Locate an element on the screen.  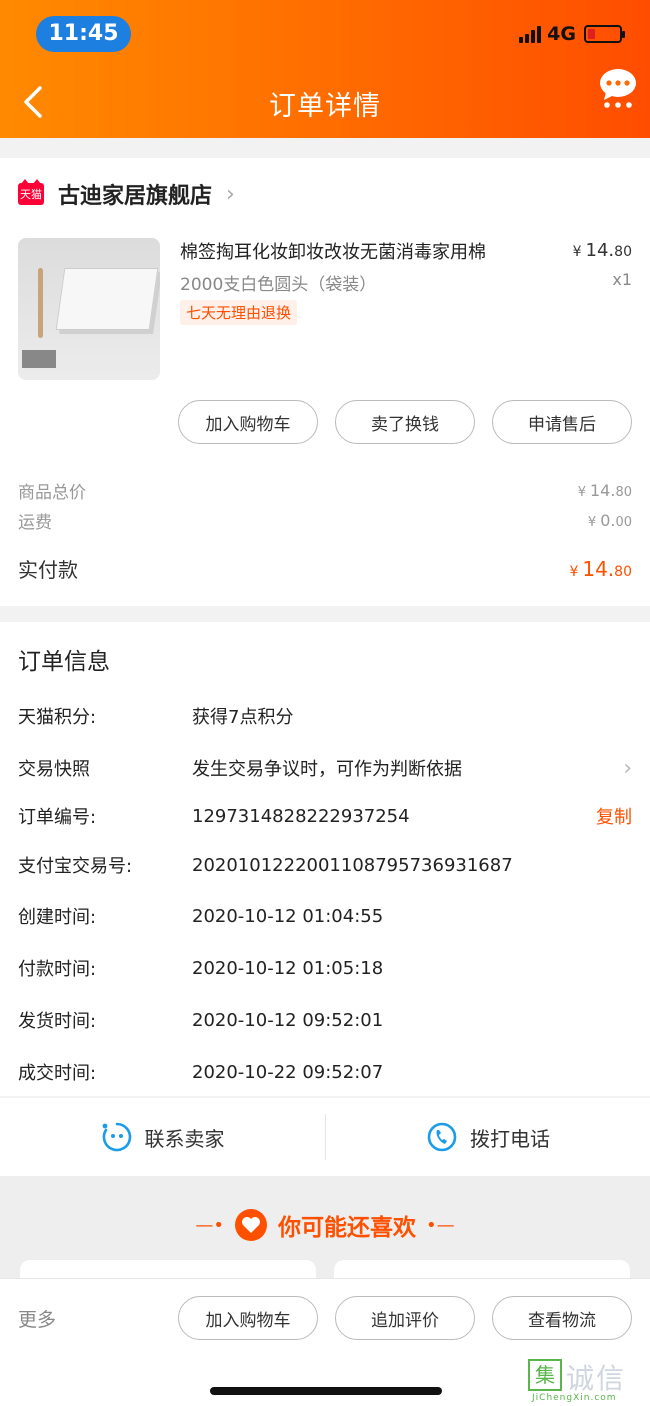
goods-total-row: 商品总价 ¥14.80 is located at coordinates (325, 490).